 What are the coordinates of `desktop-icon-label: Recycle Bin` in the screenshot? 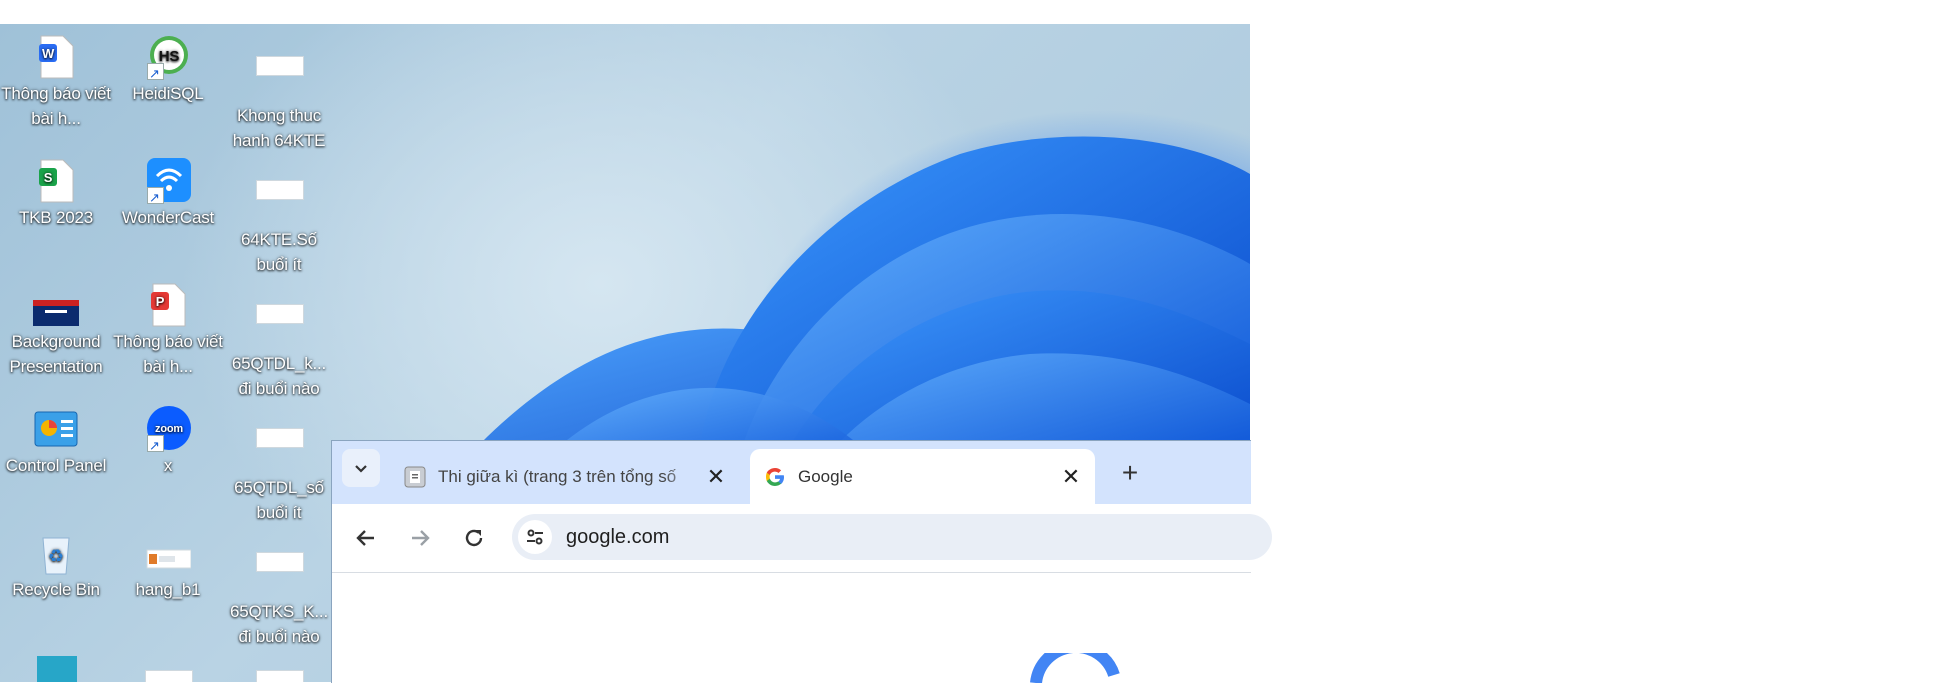 It's located at (56, 589).